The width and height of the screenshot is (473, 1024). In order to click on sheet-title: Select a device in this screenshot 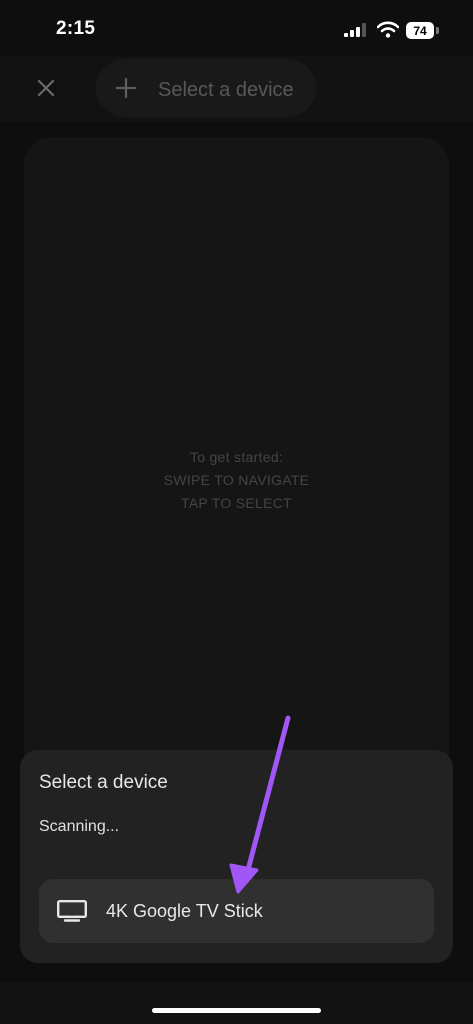, I will do `click(103, 782)`.